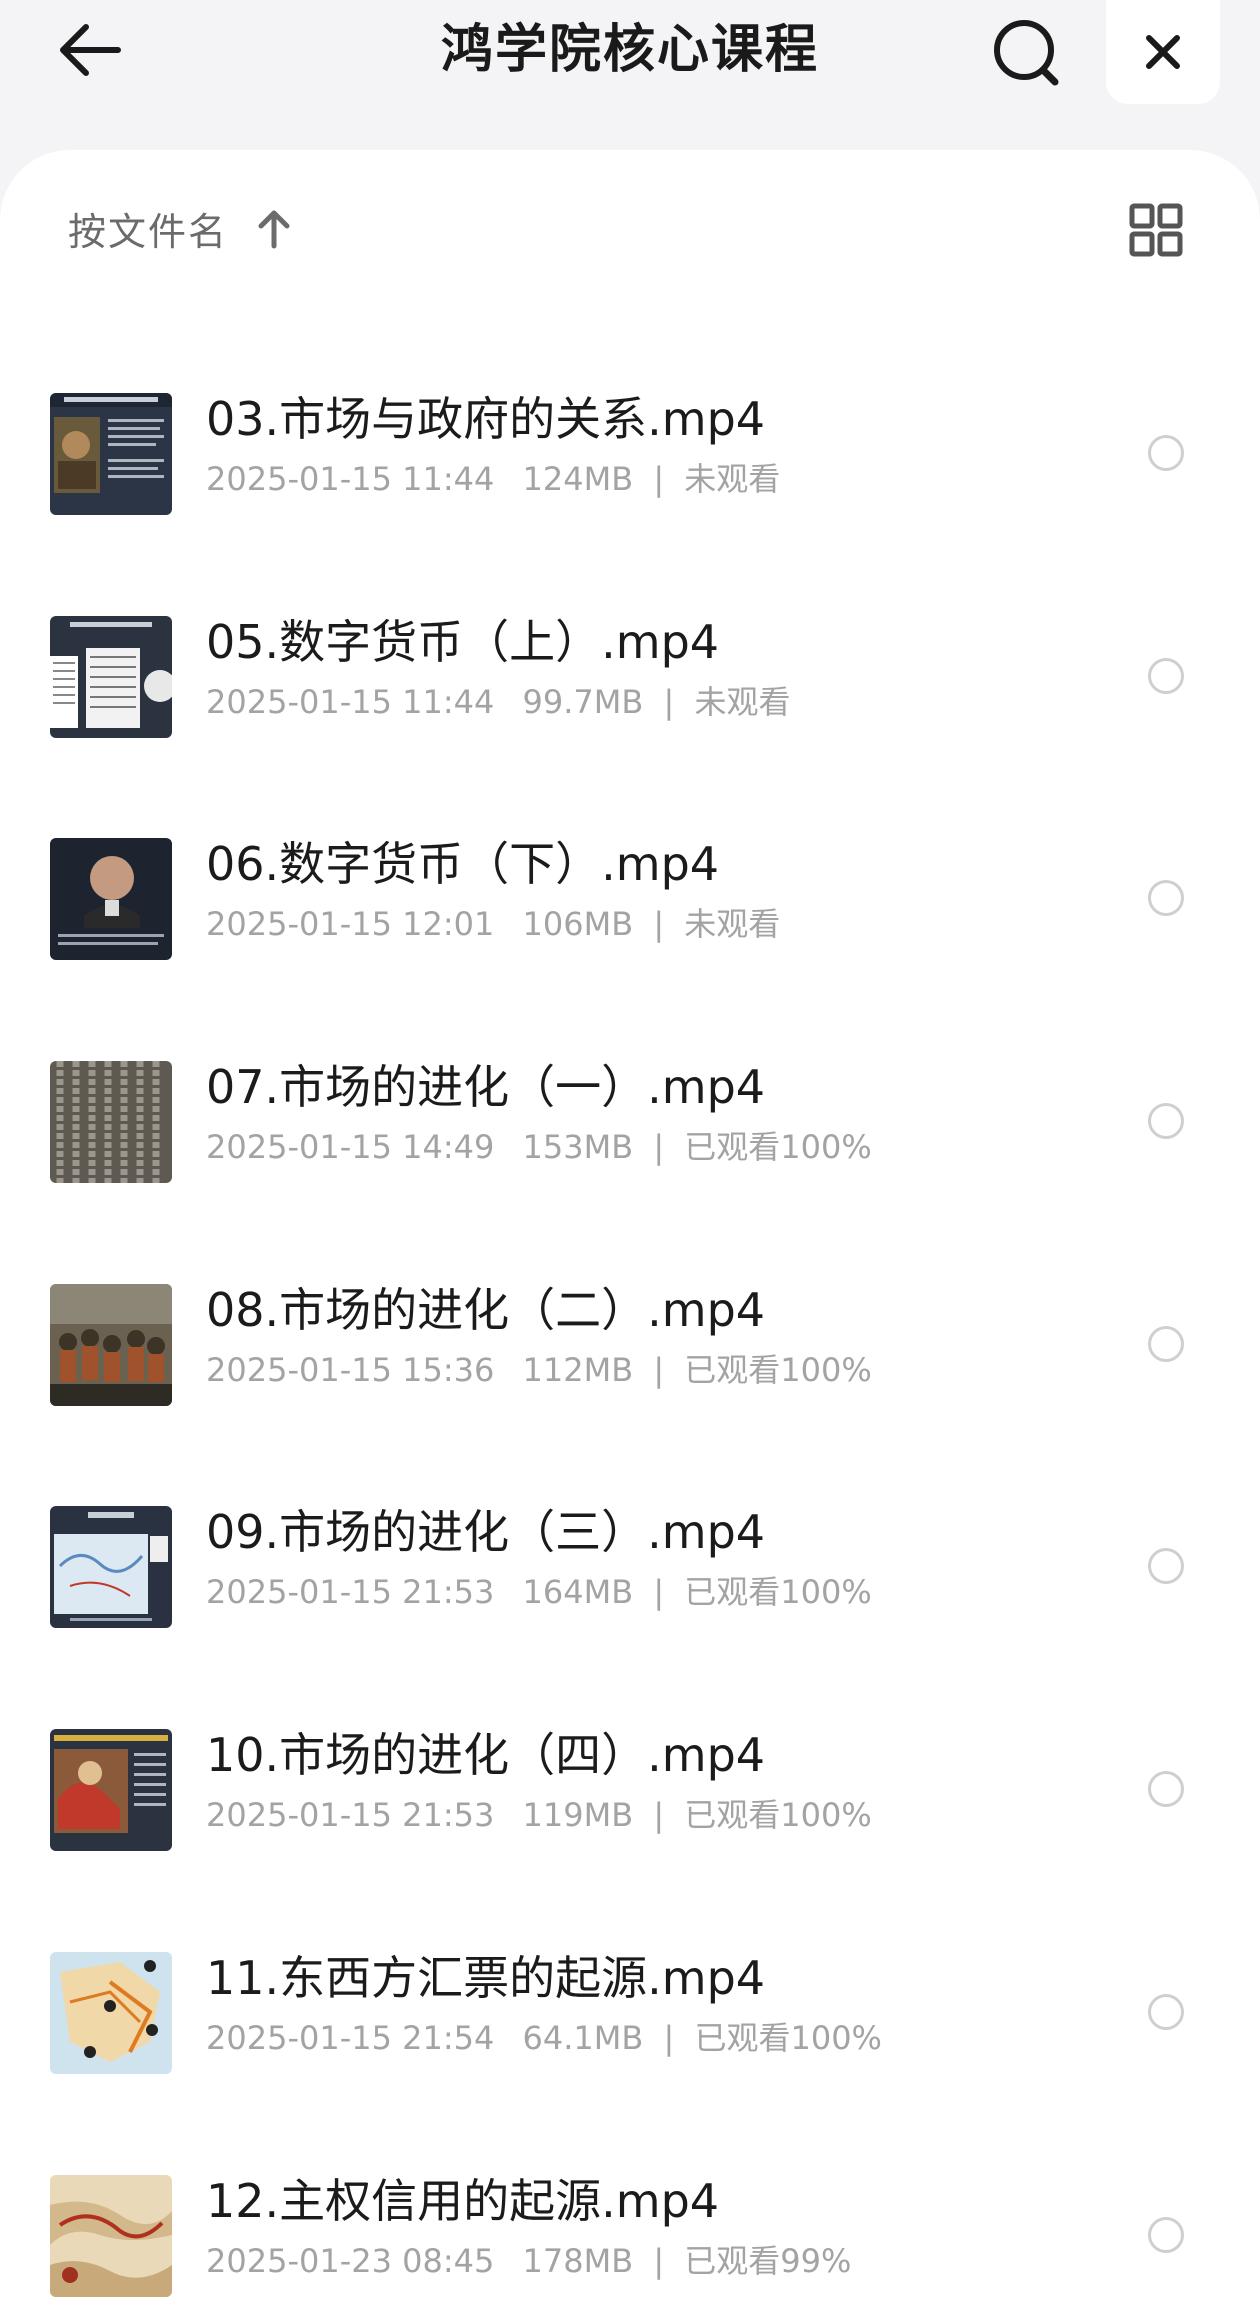 Image resolution: width=1260 pixels, height=2309 pixels. Describe the element at coordinates (148, 231) in the screenshot. I see `sort-label: 按文件名` at that location.